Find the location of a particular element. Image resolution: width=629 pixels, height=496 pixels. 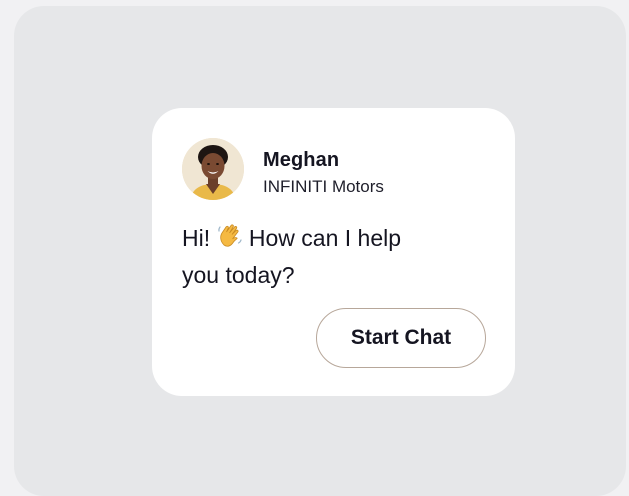

greeting-message: Hi! How can I help you today? is located at coordinates (307, 256).